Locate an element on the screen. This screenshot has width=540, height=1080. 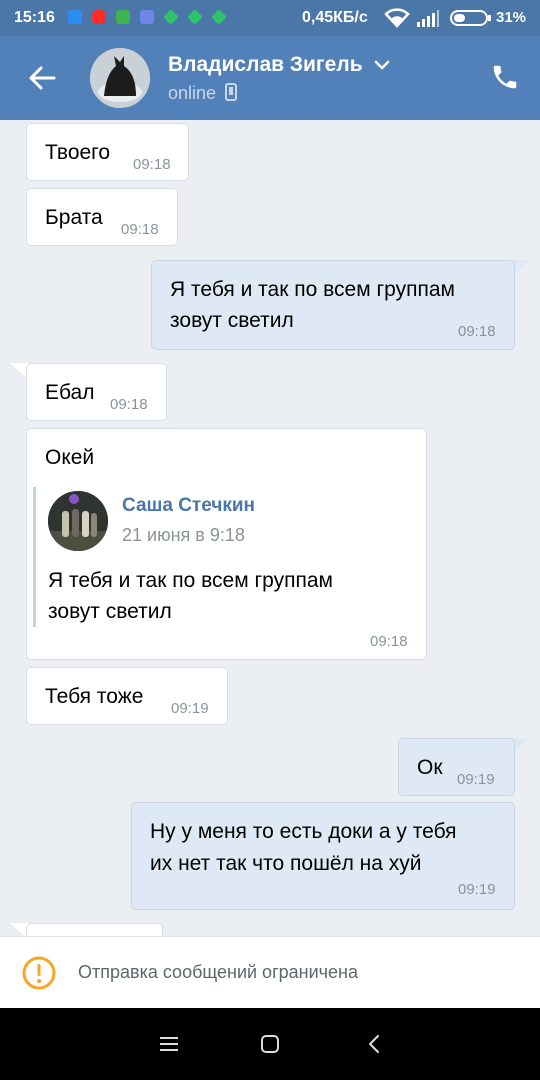
chat-header: Владислав Зигель online is located at coordinates (270, 78).